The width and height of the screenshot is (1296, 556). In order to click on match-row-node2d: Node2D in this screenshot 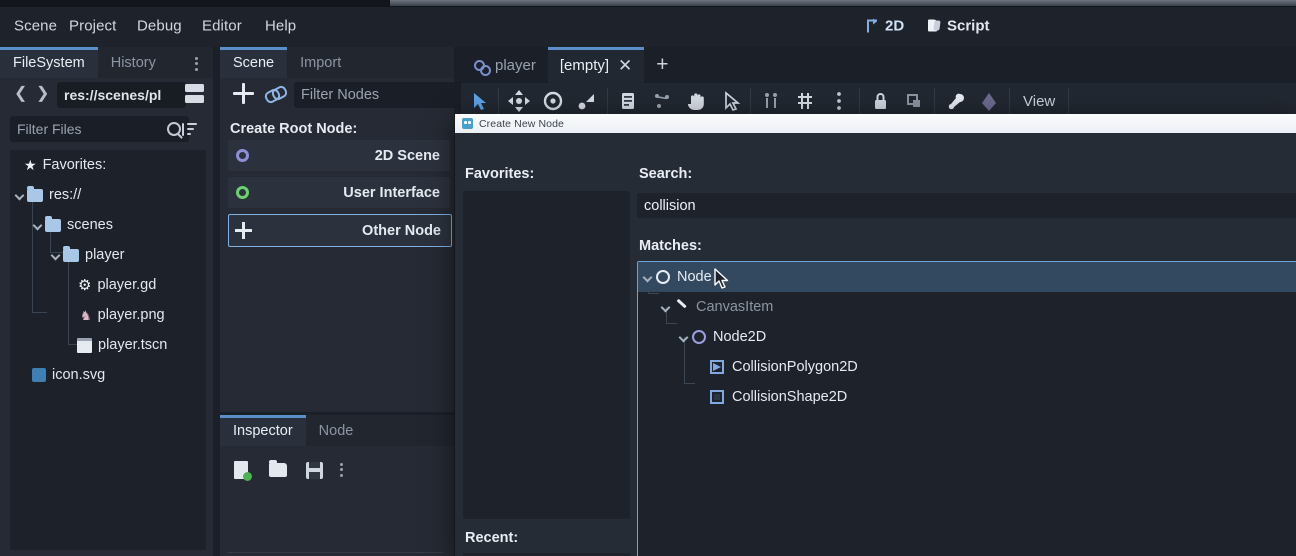, I will do `click(967, 337)`.